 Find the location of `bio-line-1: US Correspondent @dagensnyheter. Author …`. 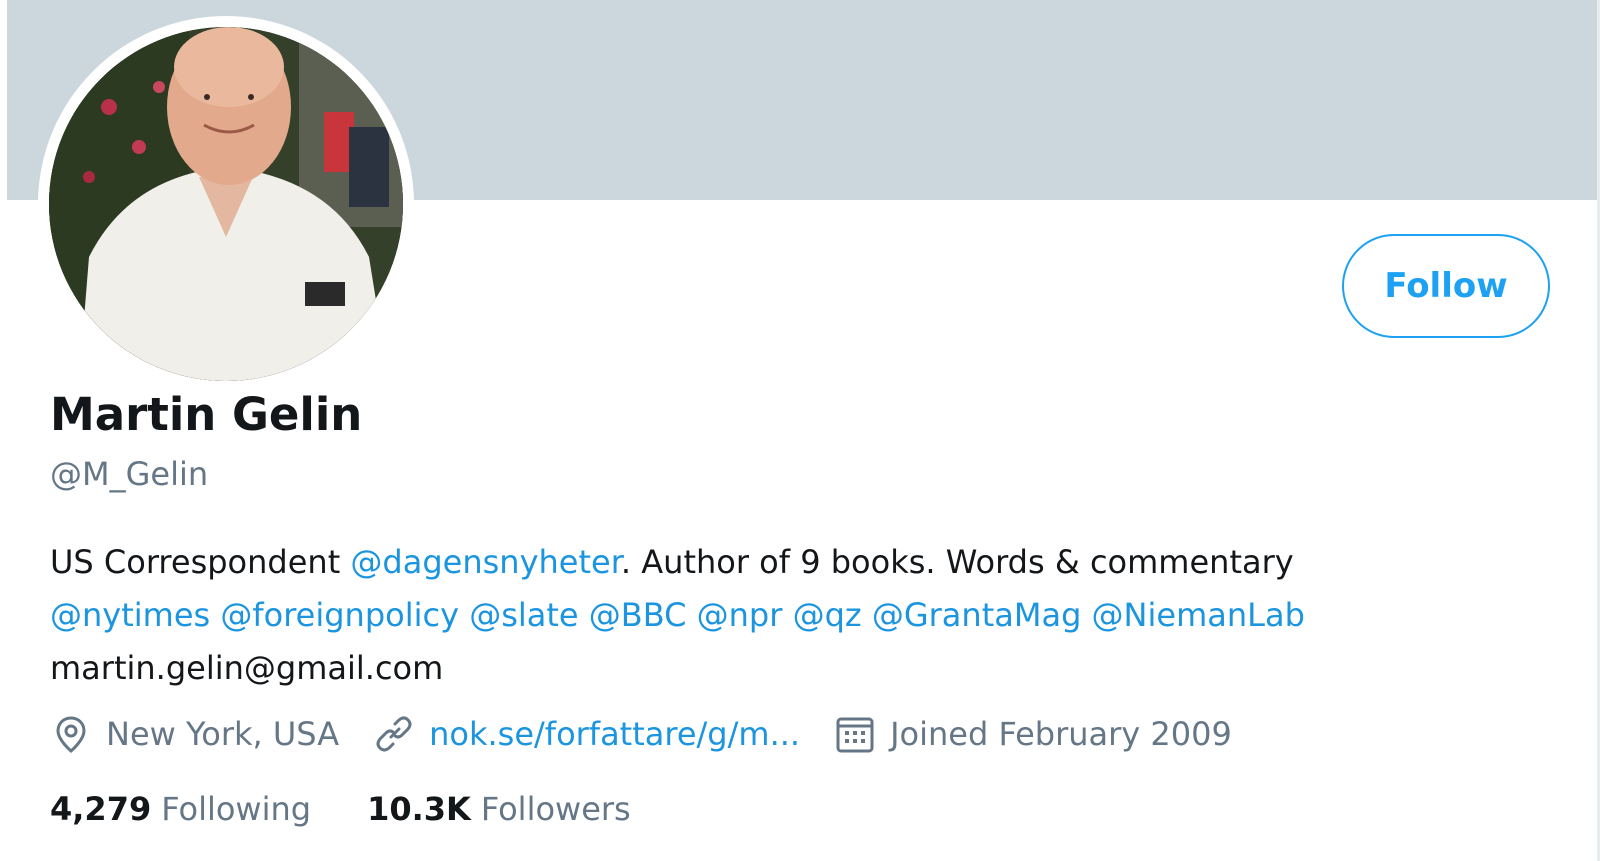

bio-line-1: US Correspondent @dagensnyheter. Author … is located at coordinates (790, 562).